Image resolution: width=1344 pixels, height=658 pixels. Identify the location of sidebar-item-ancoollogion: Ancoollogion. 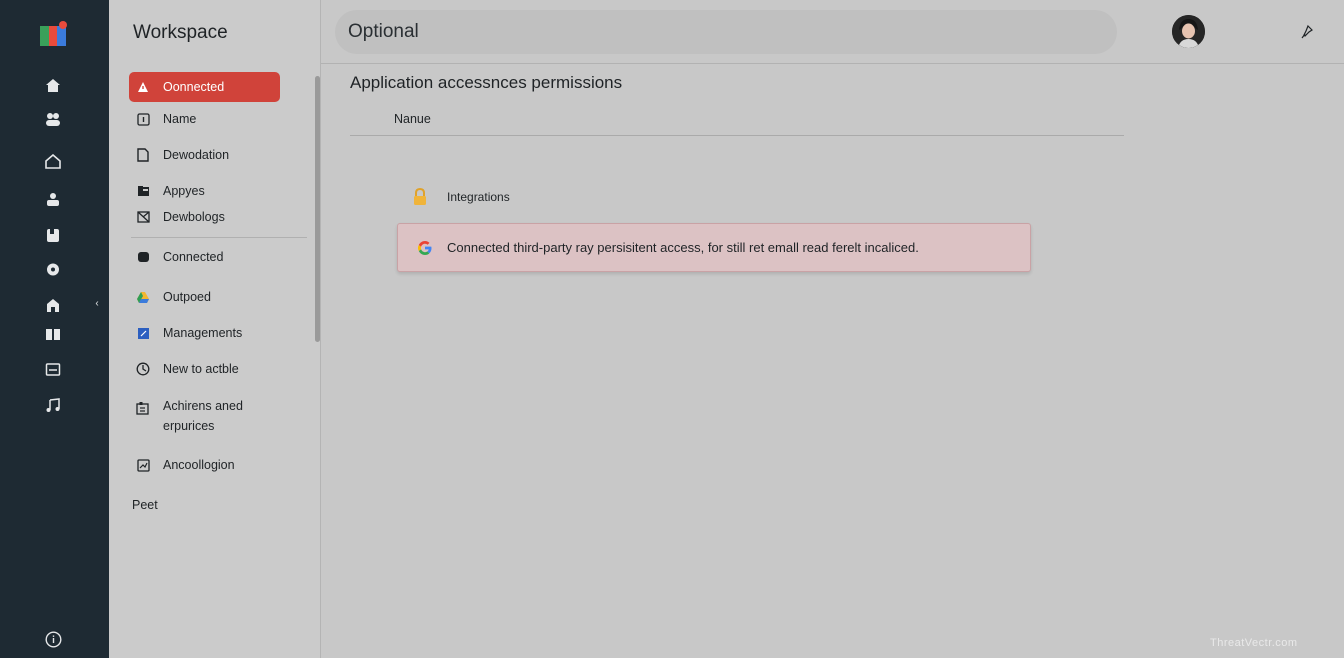
(204, 465).